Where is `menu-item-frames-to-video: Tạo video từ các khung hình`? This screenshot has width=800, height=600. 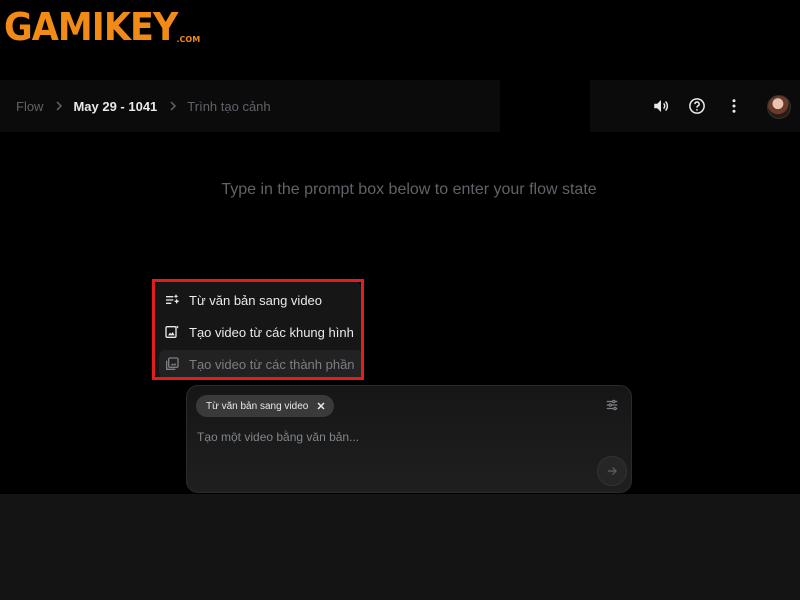 menu-item-frames-to-video: Tạo video từ các khung hình is located at coordinates (258, 332).